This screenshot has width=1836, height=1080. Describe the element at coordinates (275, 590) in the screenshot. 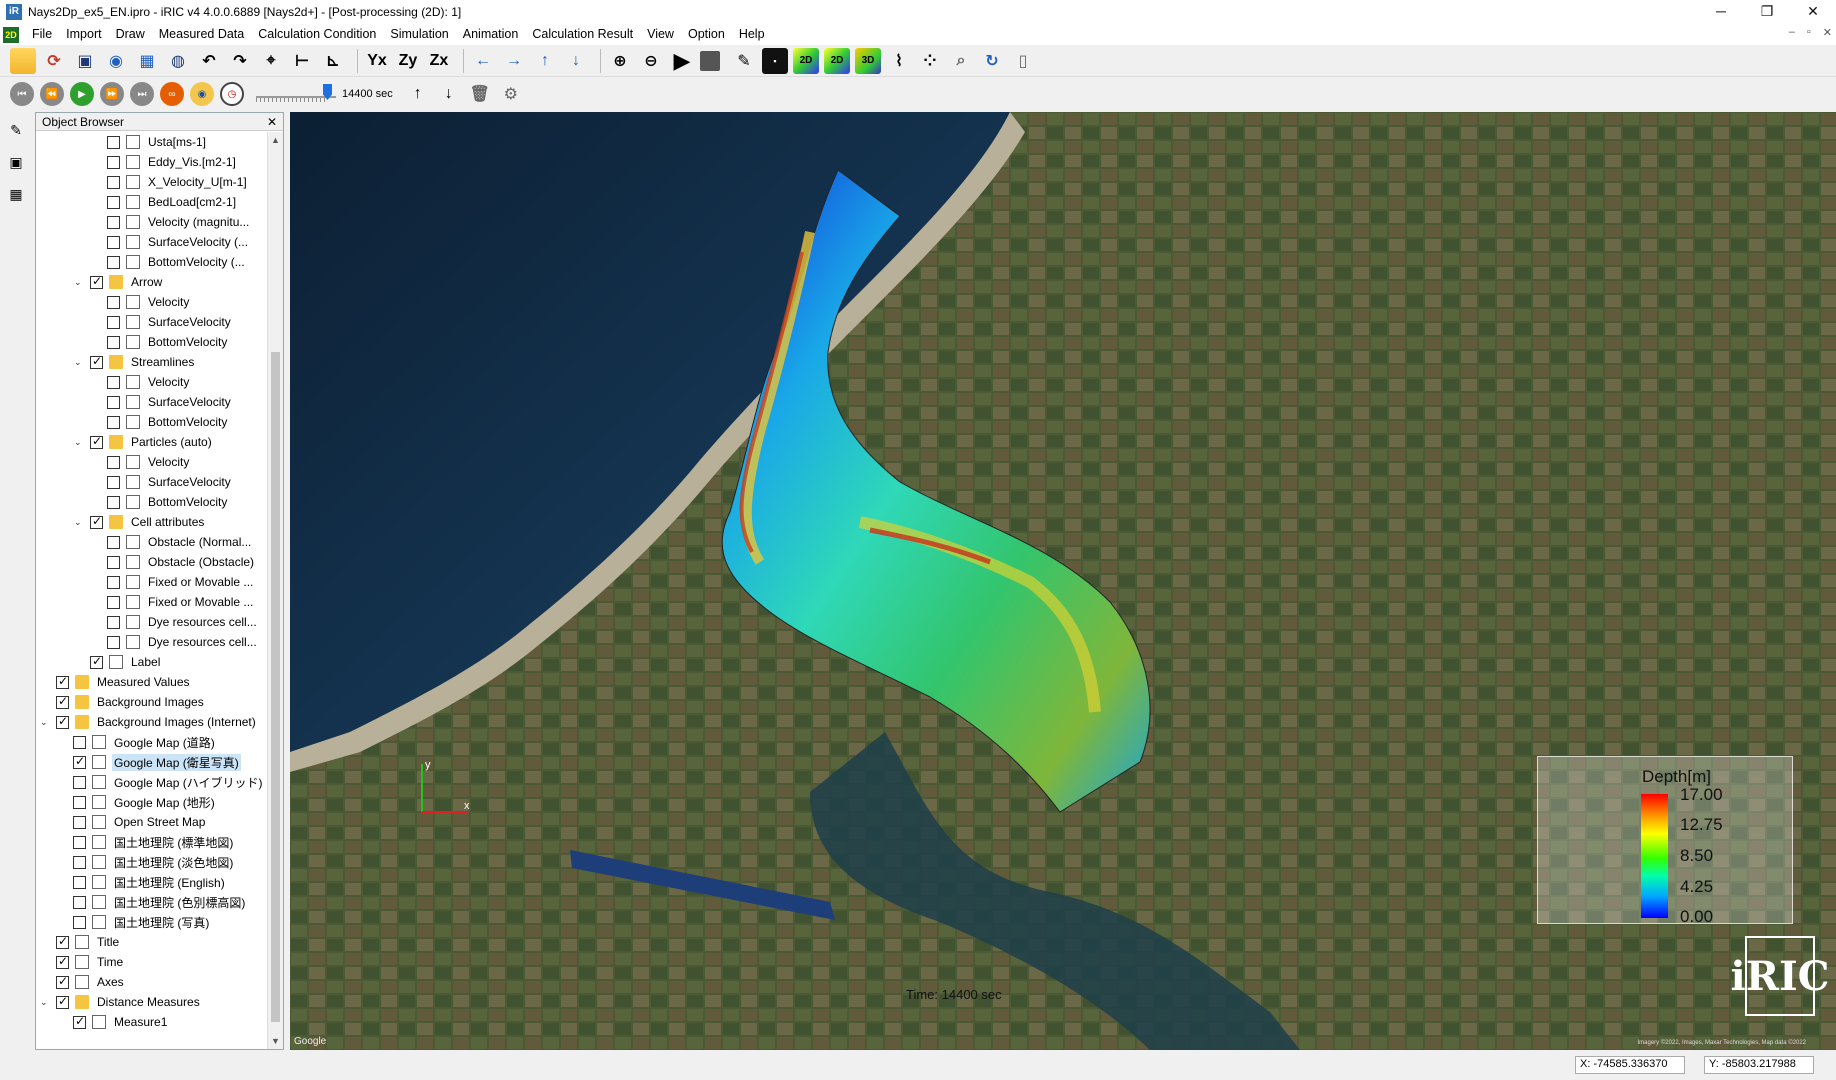

I see `object-browser-scrollbar: ▲ ▼` at that location.